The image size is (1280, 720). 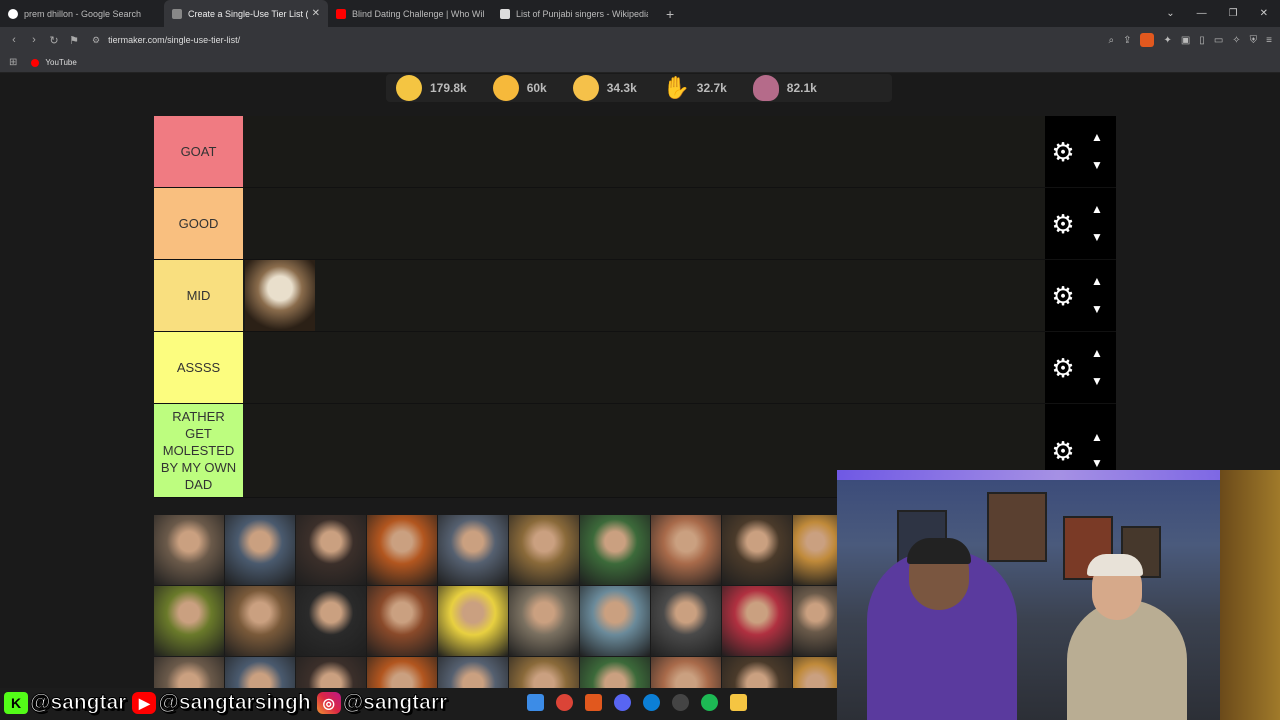 What do you see at coordinates (695, 88) in the screenshot?
I see `reaction-raised-hands: ✋ 32.7k` at bounding box center [695, 88].